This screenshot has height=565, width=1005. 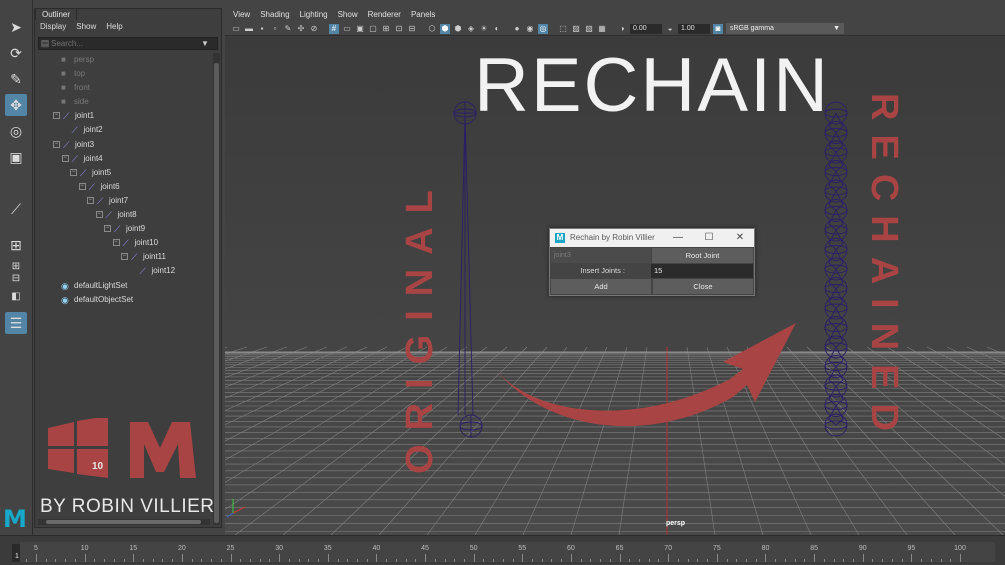 I want to click on single-pane-layout-icon: ⊞, so click(x=16, y=245).